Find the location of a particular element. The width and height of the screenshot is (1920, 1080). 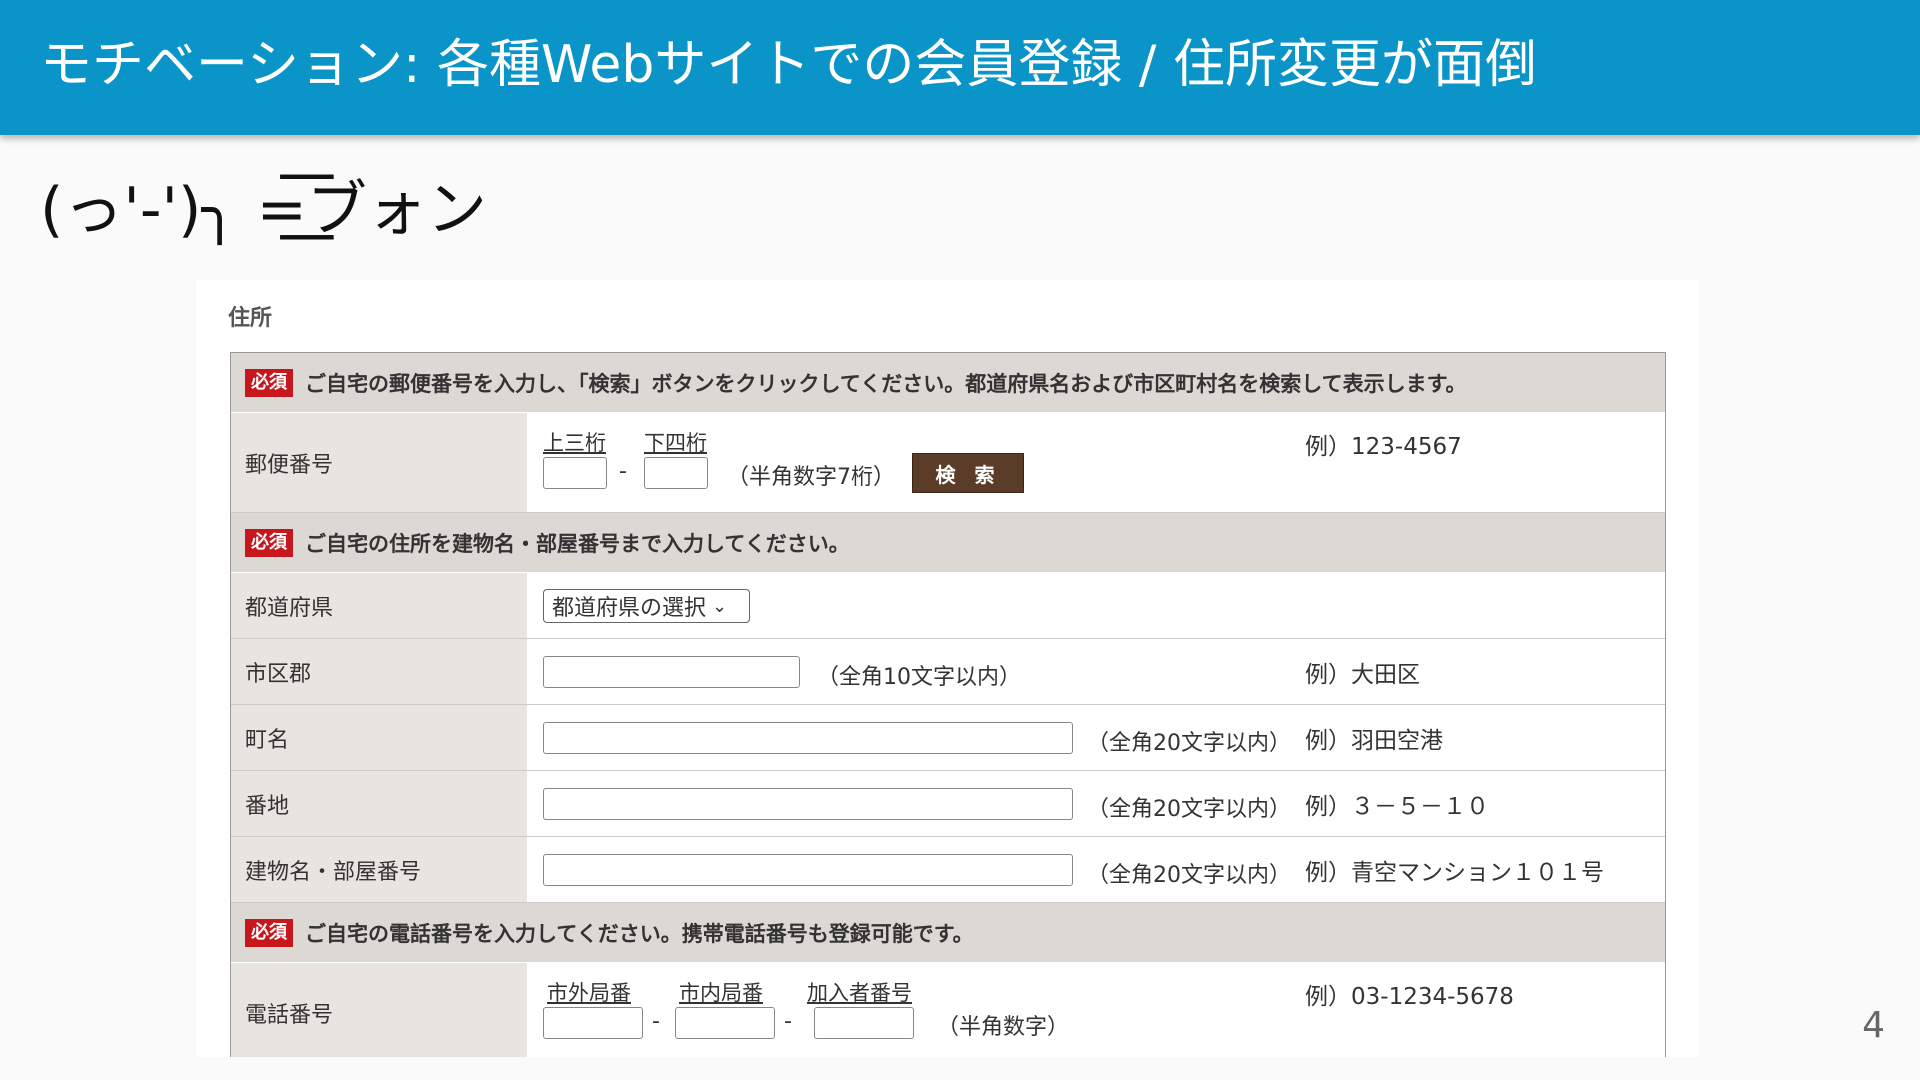

town-input is located at coordinates (808, 738).